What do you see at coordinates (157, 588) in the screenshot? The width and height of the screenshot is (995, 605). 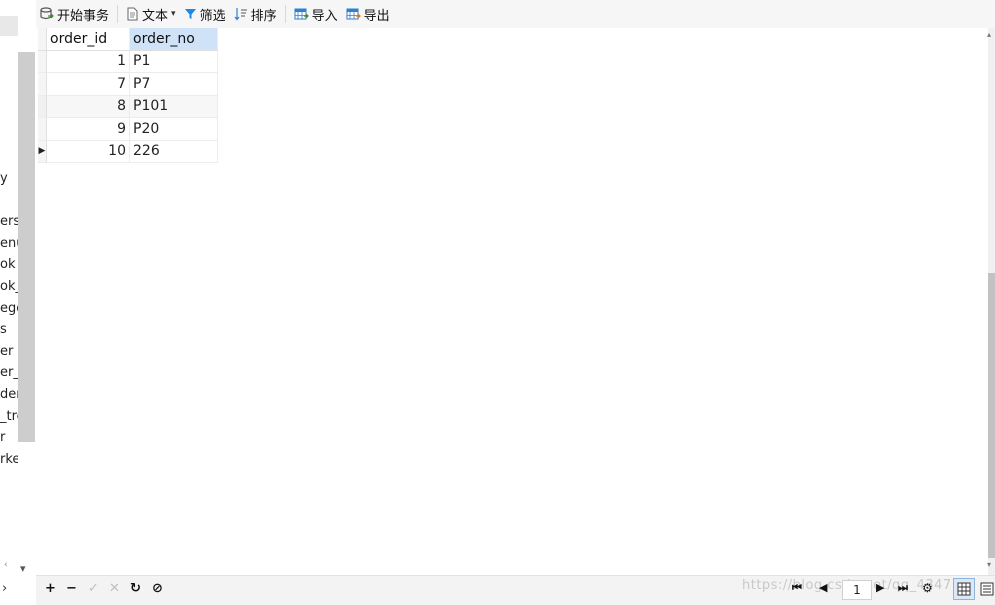 I see `stop-button: ⊘` at bounding box center [157, 588].